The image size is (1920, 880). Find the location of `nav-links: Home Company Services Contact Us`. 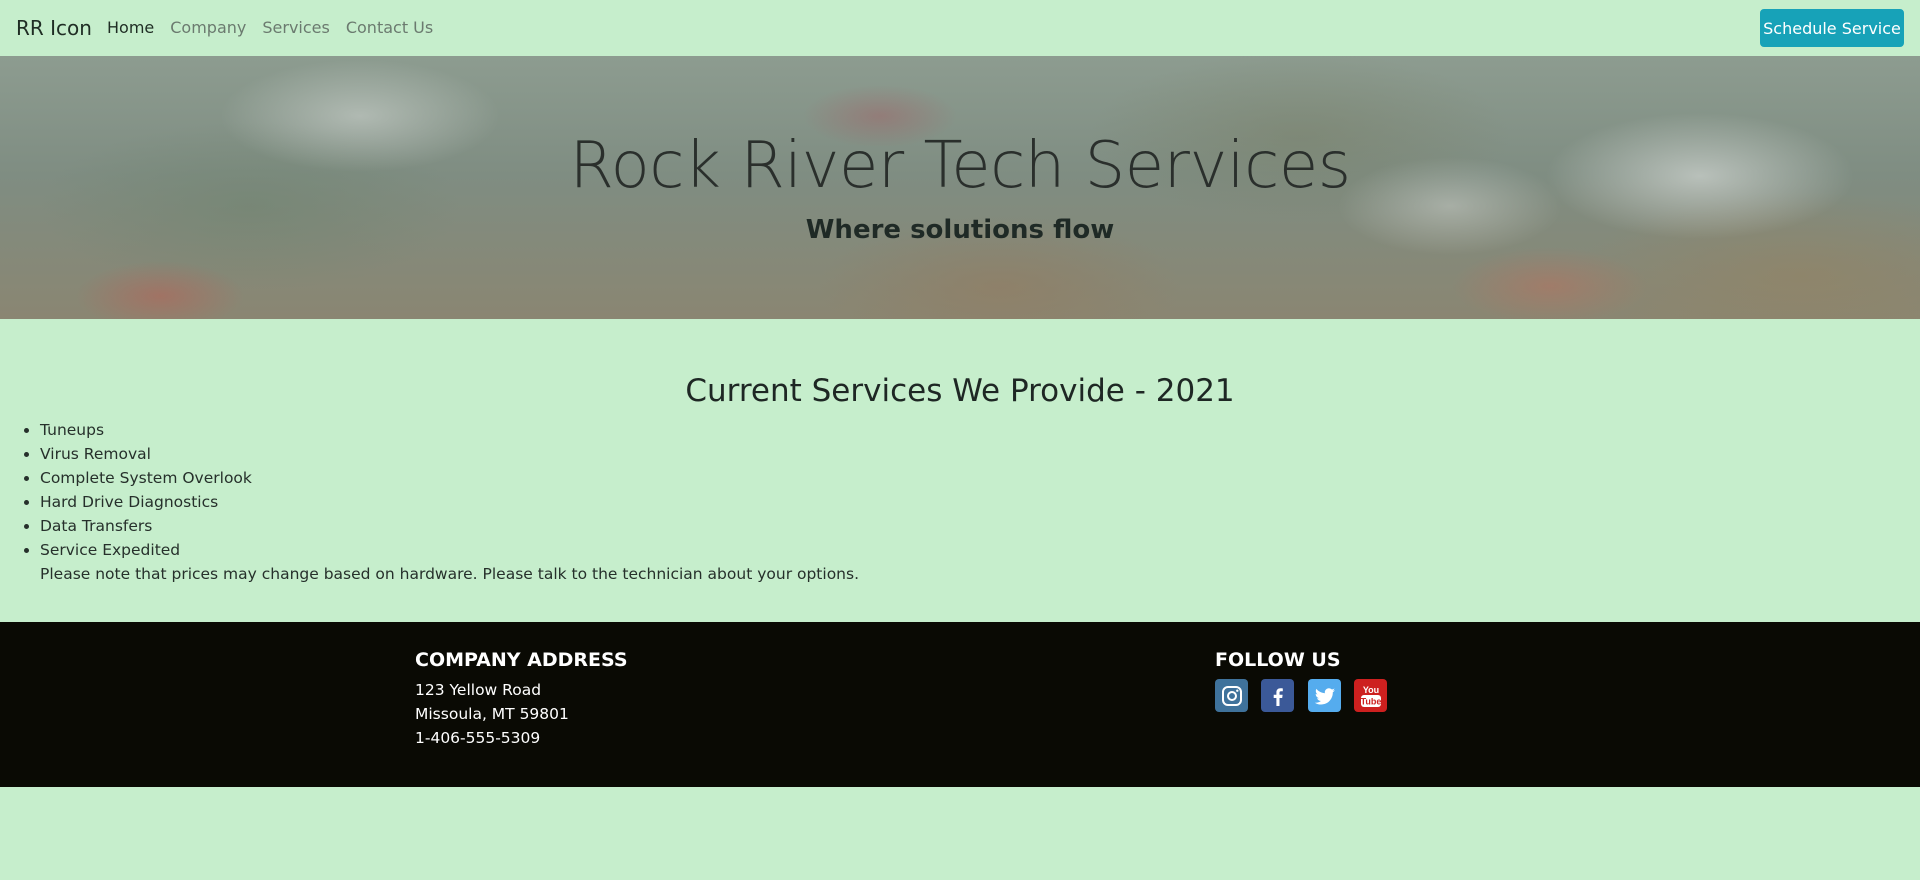

nav-links: Home Company Services Contact Us is located at coordinates (278, 28).